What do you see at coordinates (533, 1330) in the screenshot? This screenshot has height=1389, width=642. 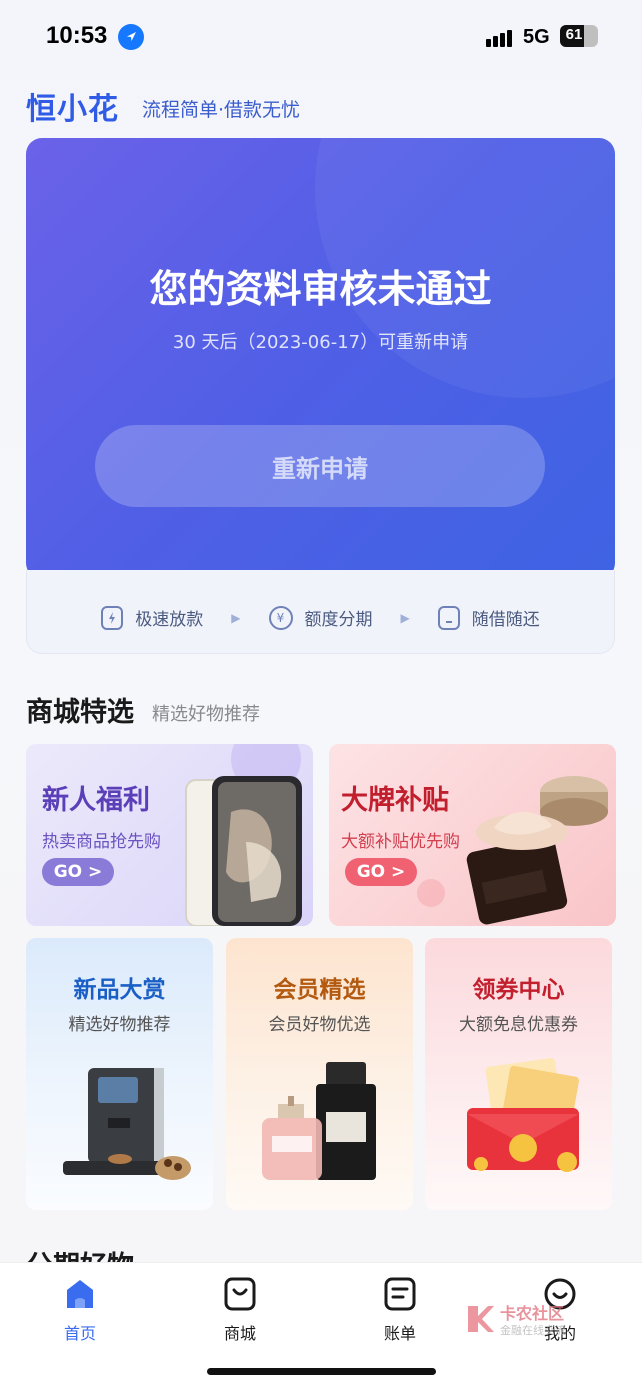 I see `watermark-subtitle: 金融在线交流` at bounding box center [533, 1330].